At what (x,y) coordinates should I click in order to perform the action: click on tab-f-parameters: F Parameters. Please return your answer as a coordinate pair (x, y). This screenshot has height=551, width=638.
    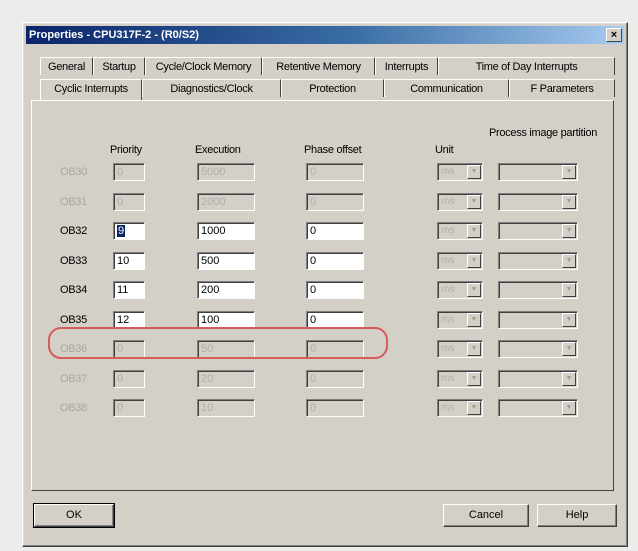
    Looking at the image, I should click on (562, 88).